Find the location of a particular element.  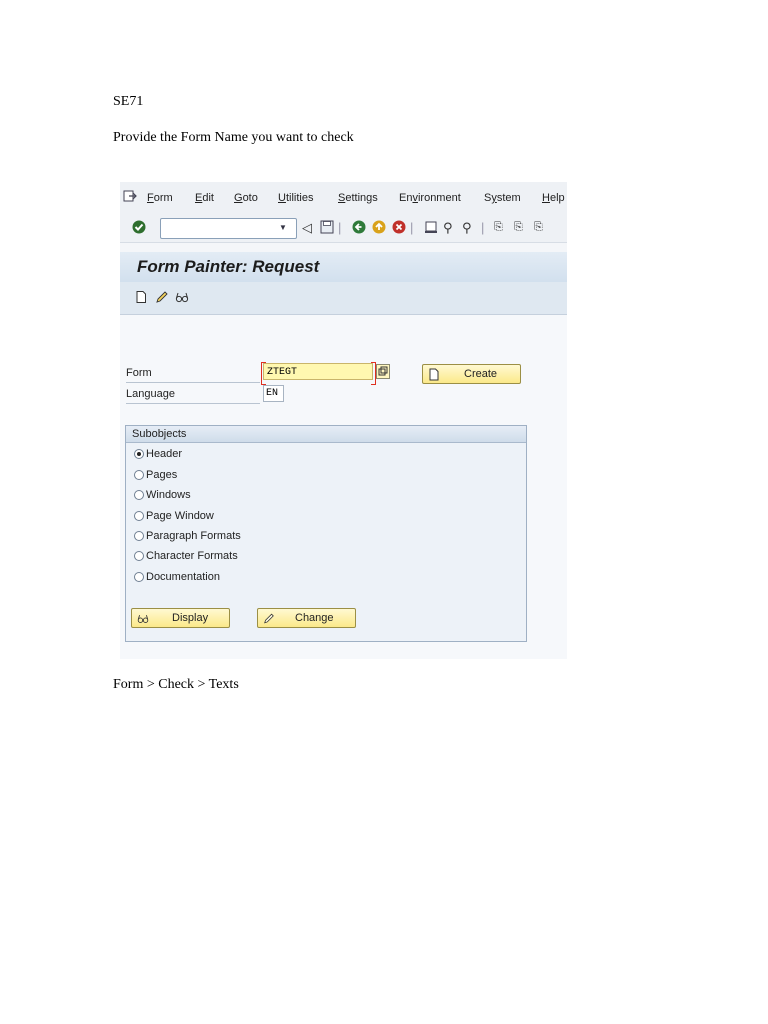

value-help-icon is located at coordinates (383, 371).